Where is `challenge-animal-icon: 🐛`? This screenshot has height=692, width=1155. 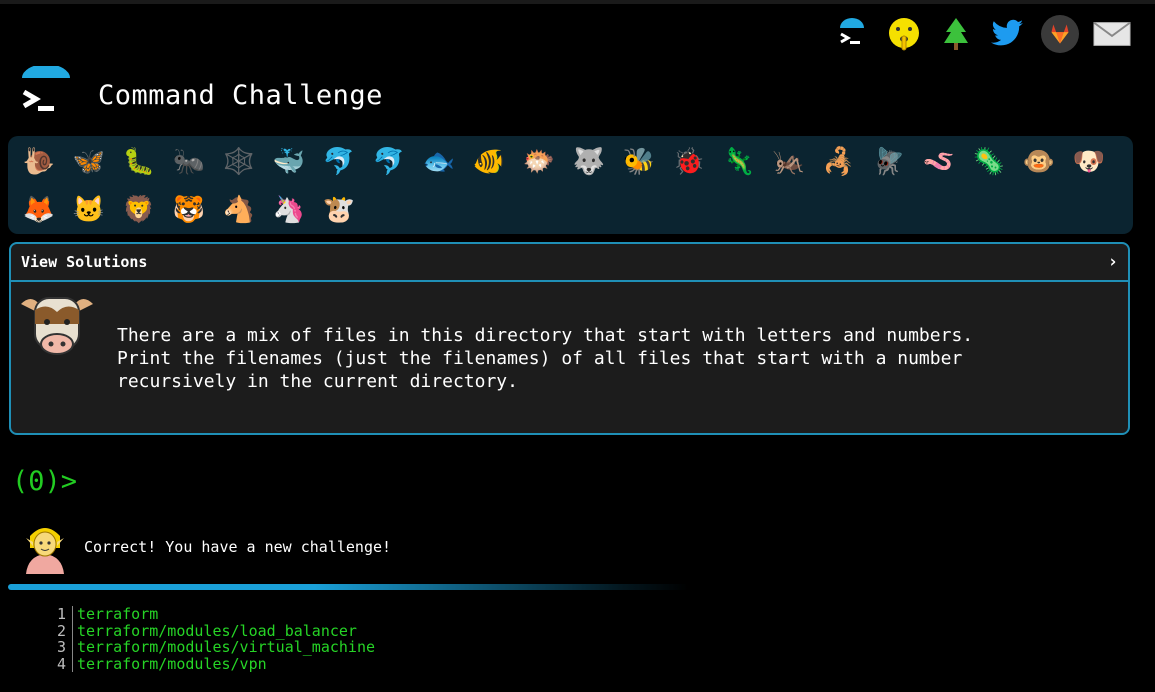
challenge-animal-icon: 🐛 is located at coordinates (139, 162).